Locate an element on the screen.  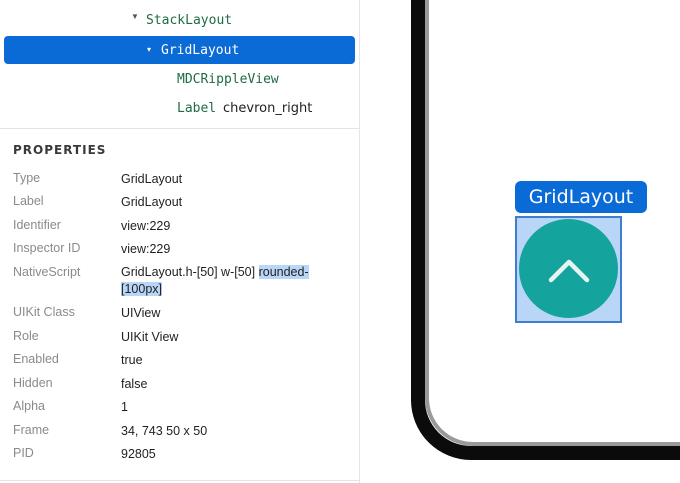
tree-node-label: MDCRippleView is located at coordinates (228, 79).